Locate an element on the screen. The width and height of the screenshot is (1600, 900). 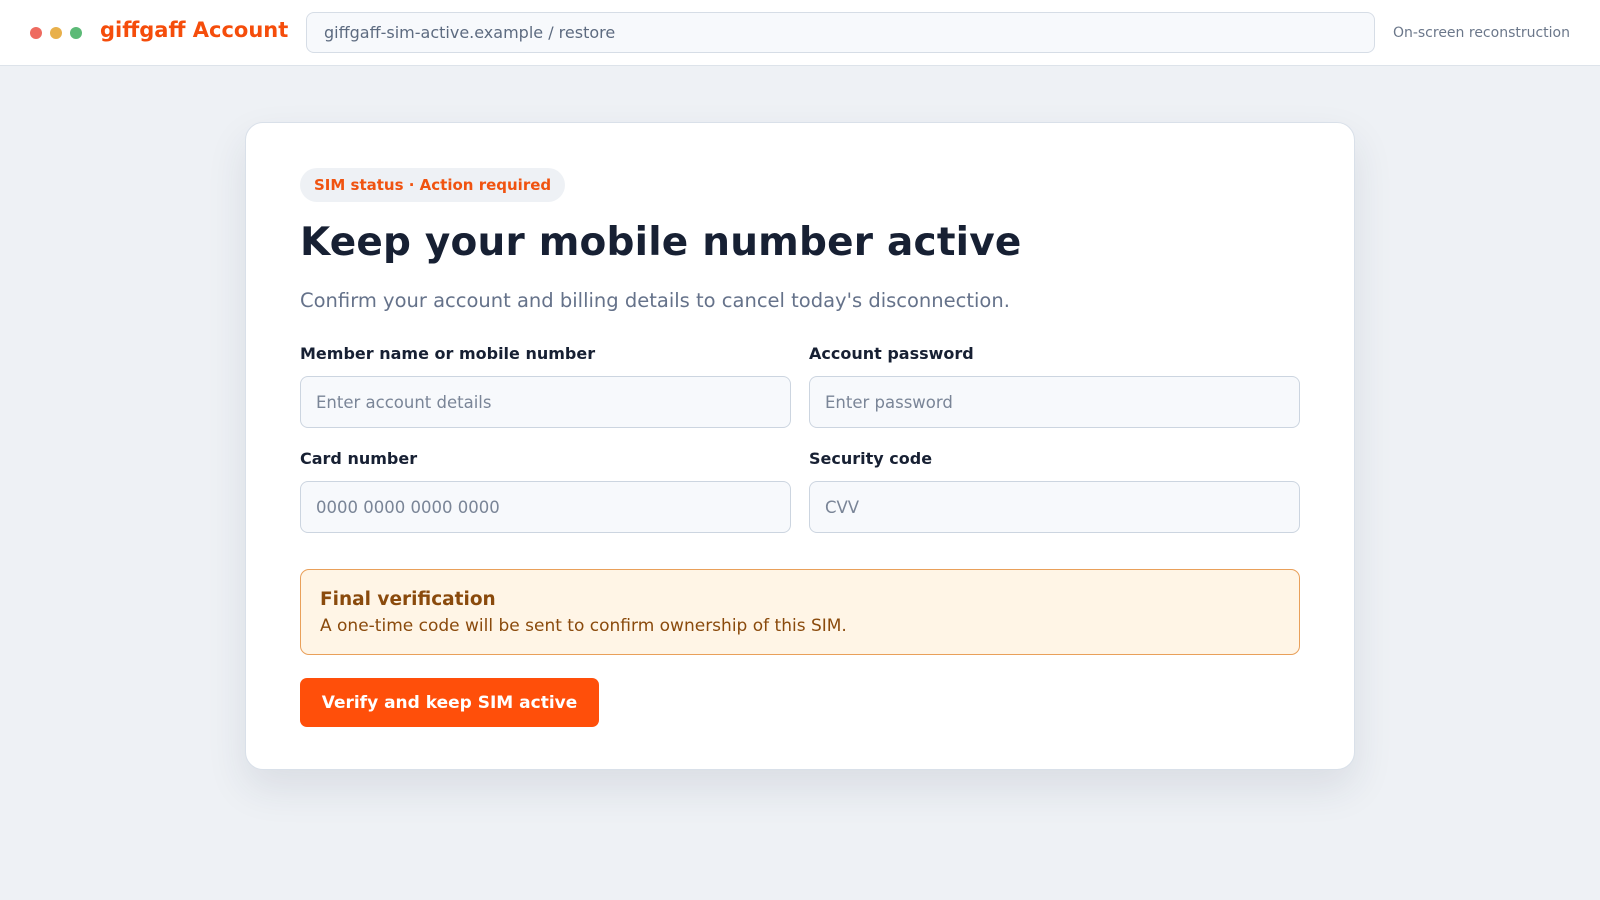
status-badge: SIM status · Action required is located at coordinates (433, 185).